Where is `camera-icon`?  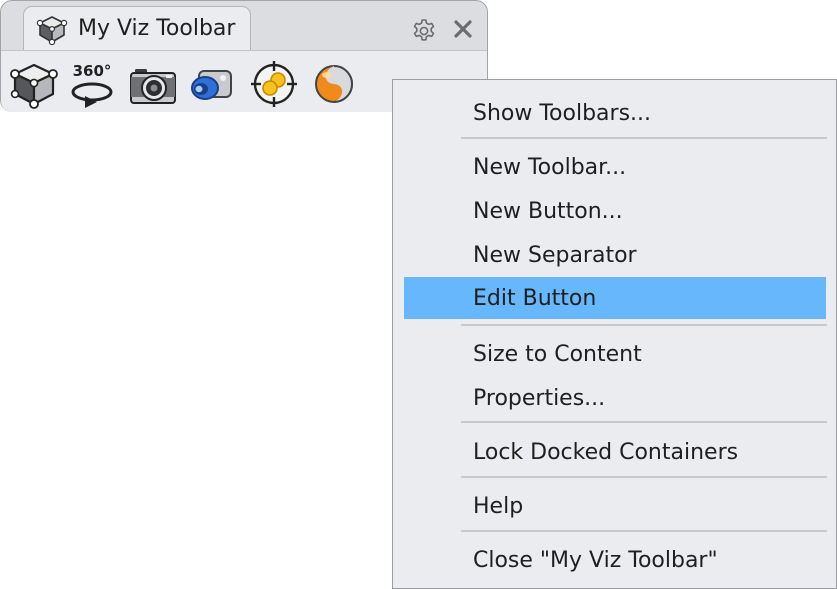
camera-icon is located at coordinates (153, 86).